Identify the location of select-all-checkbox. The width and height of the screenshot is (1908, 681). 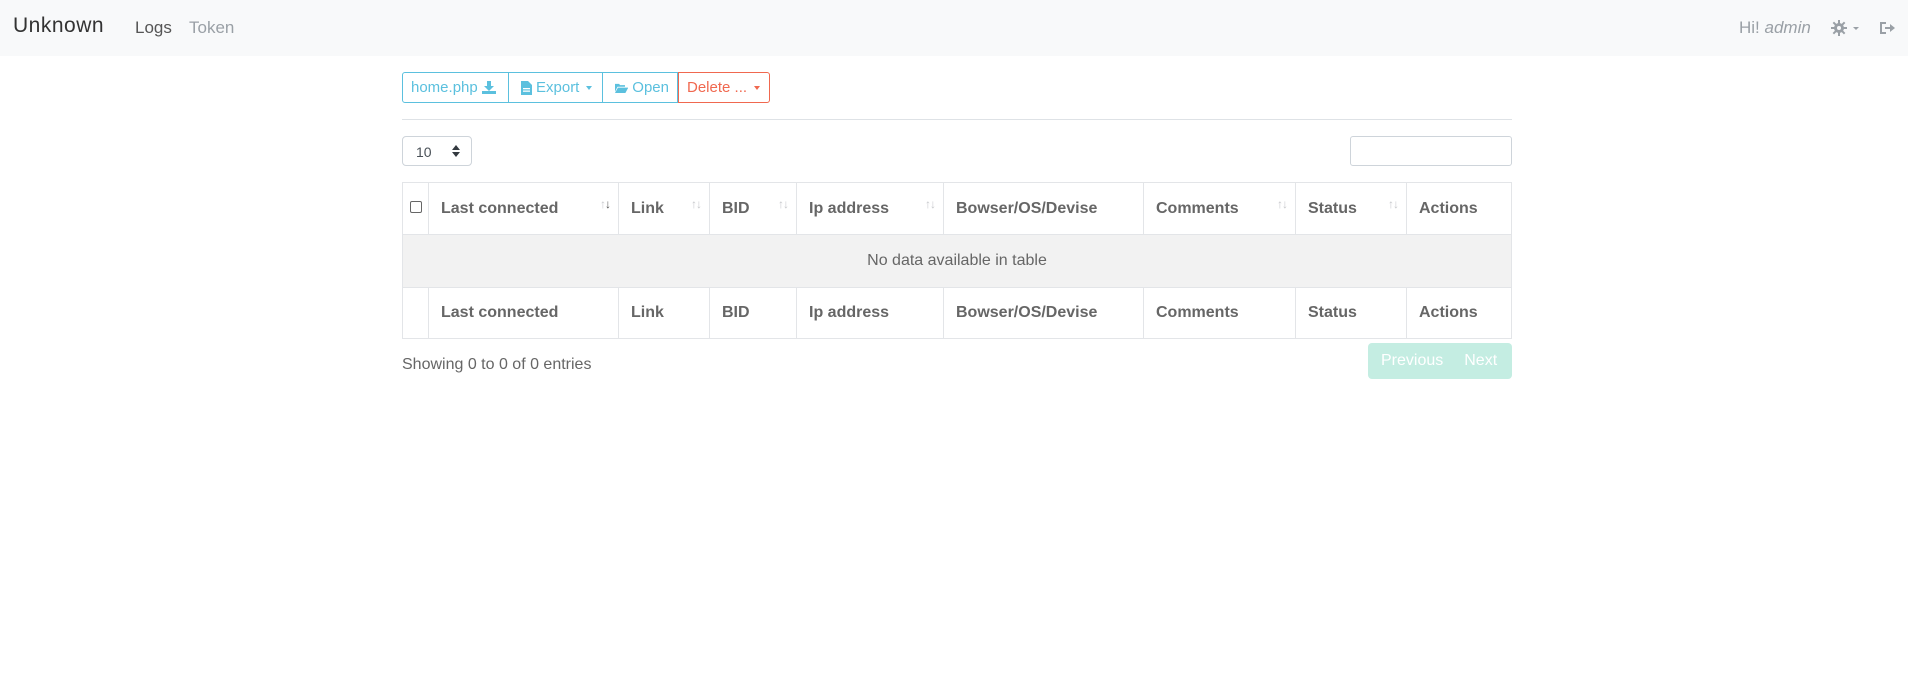
(415, 206).